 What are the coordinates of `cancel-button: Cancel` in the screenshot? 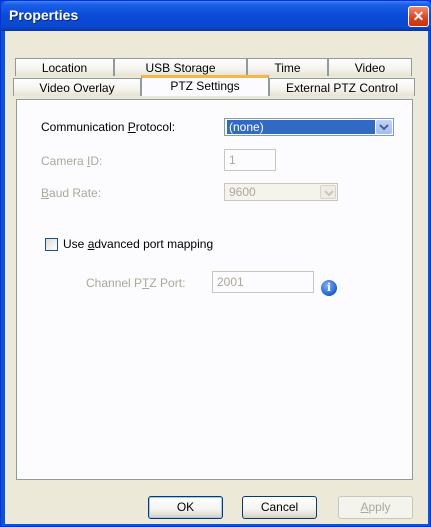 It's located at (279, 507).